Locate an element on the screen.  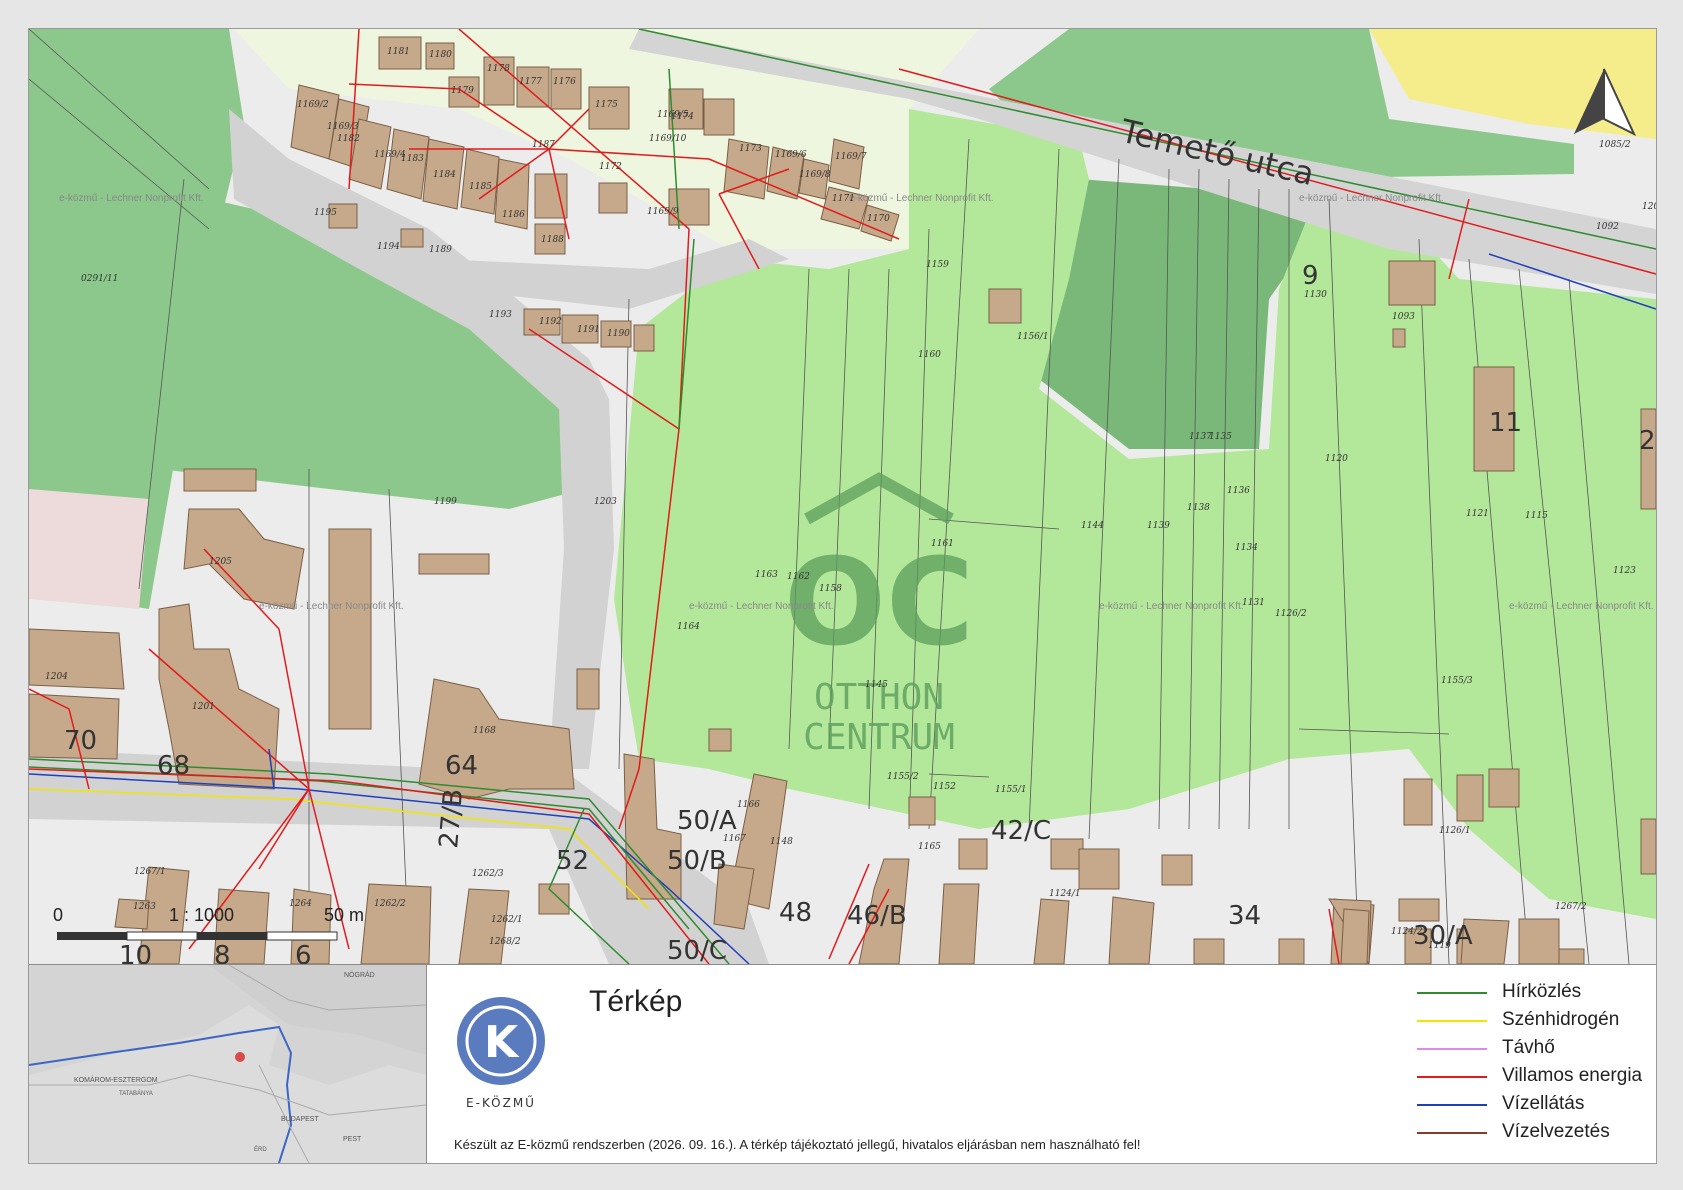
parcel-number: 1166 is located at coordinates (748, 805).